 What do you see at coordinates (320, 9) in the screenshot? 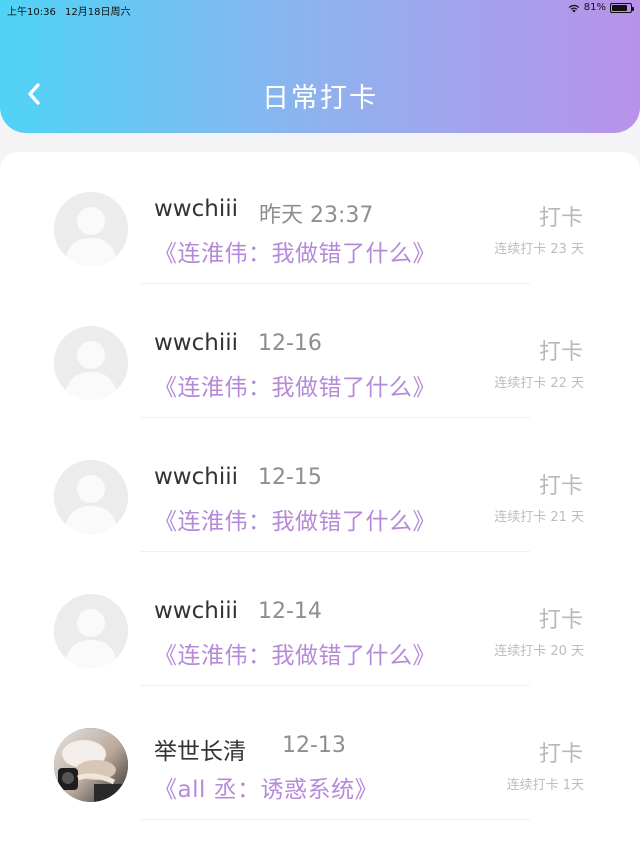
I see `status-bar: 上午10:36 12月18日周六 81%` at bounding box center [320, 9].